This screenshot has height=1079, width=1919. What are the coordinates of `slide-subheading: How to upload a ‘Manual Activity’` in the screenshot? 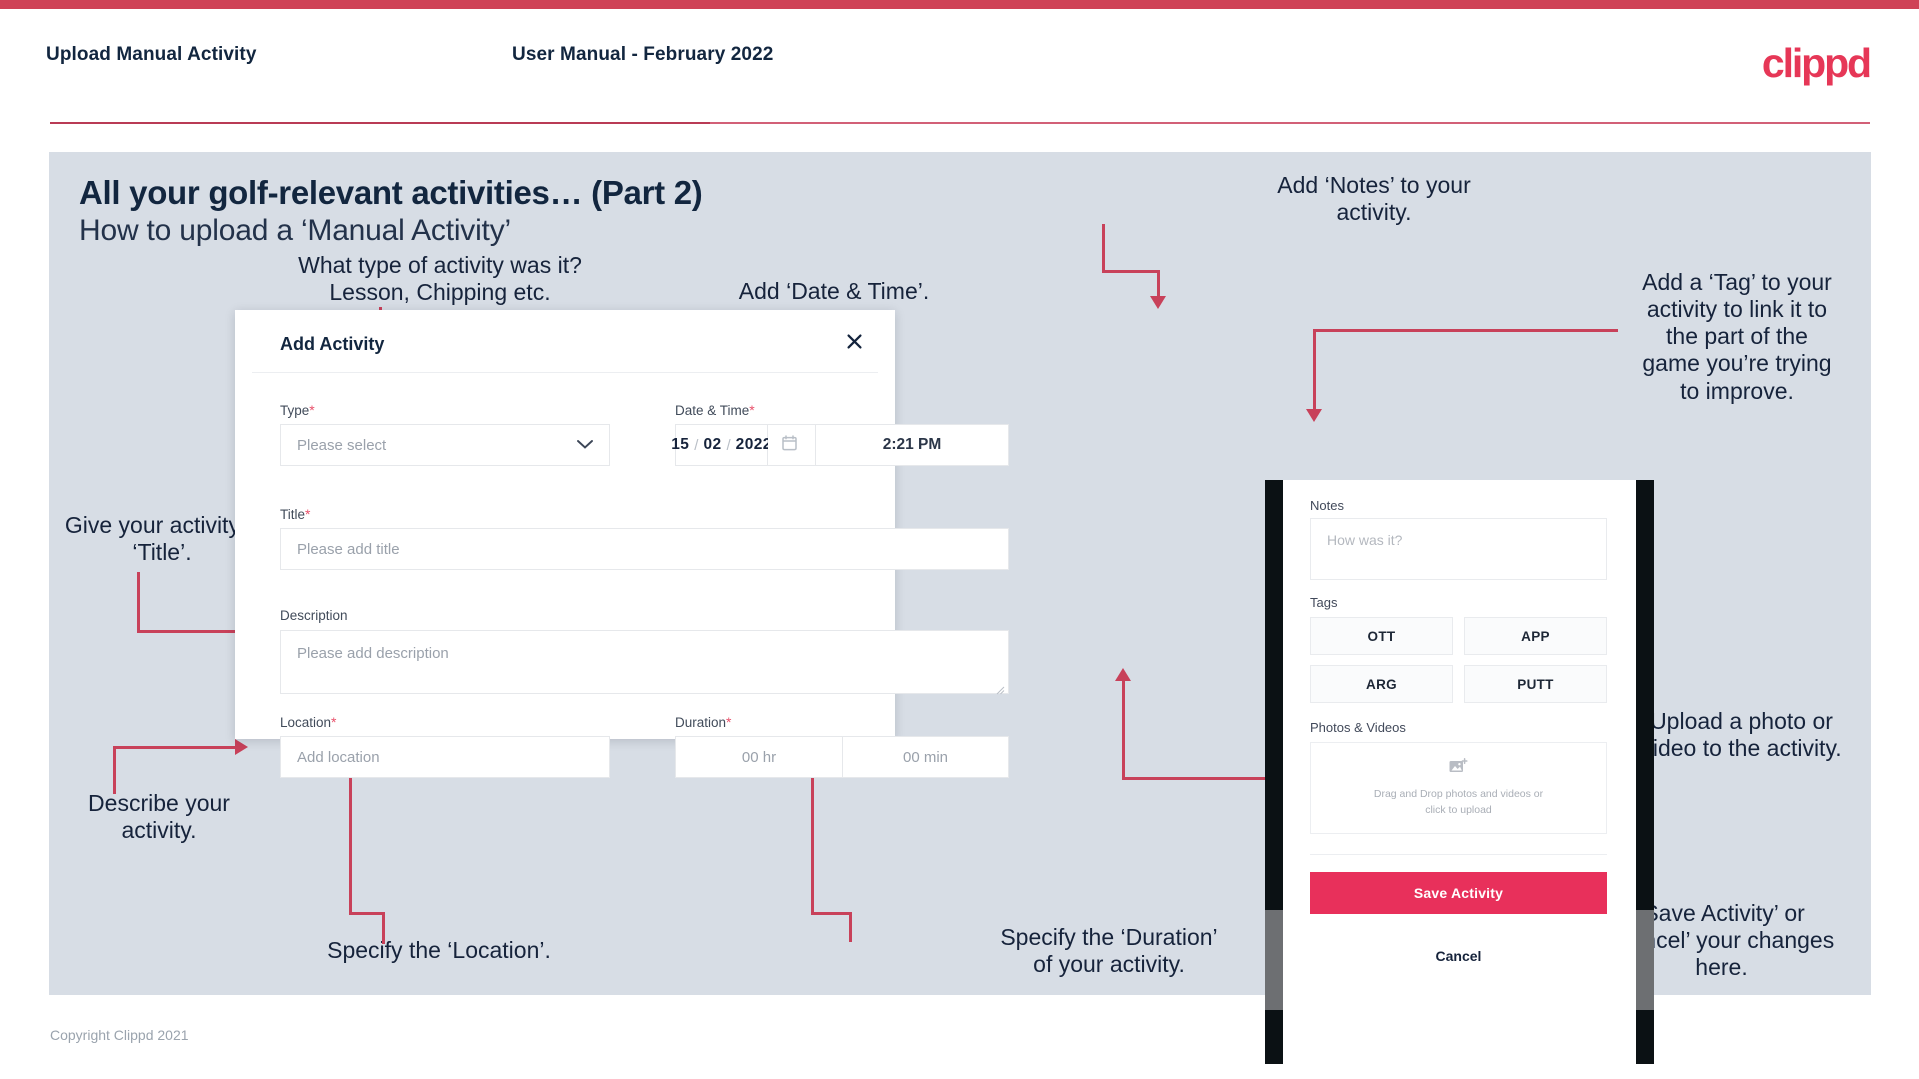 It's located at (295, 230).